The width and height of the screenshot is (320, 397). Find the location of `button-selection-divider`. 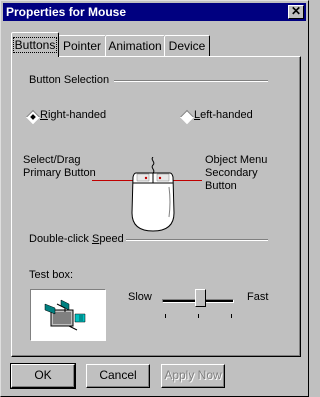

button-selection-divider is located at coordinates (191, 81).